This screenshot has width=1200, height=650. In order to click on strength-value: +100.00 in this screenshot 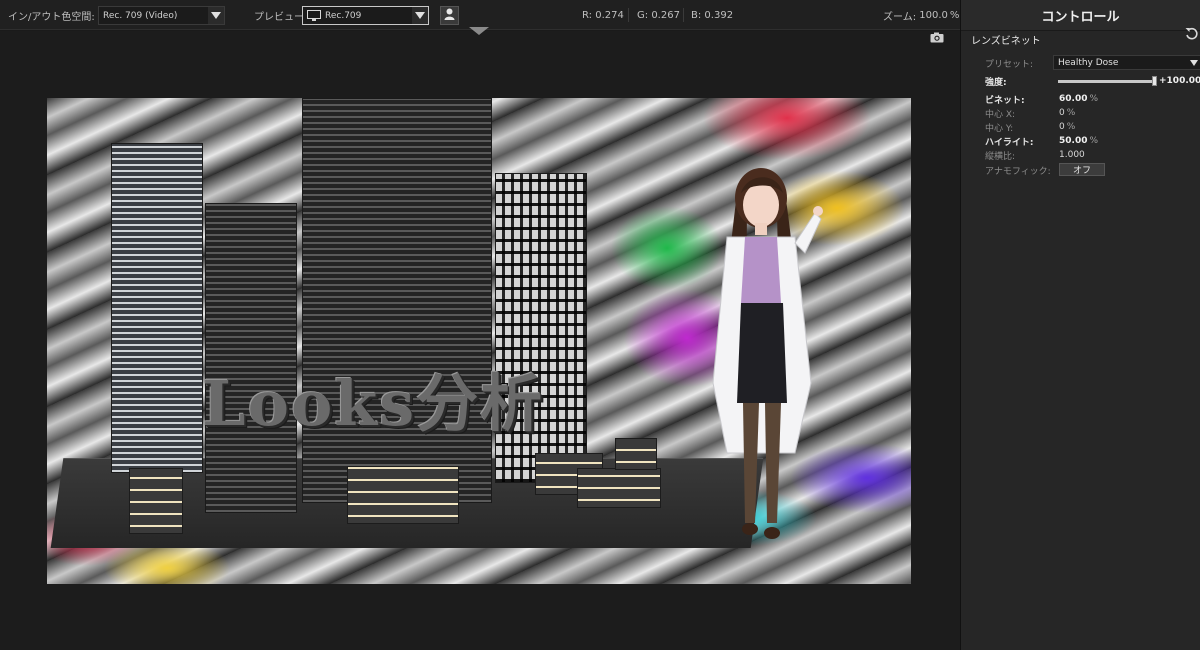, I will do `click(1179, 81)`.